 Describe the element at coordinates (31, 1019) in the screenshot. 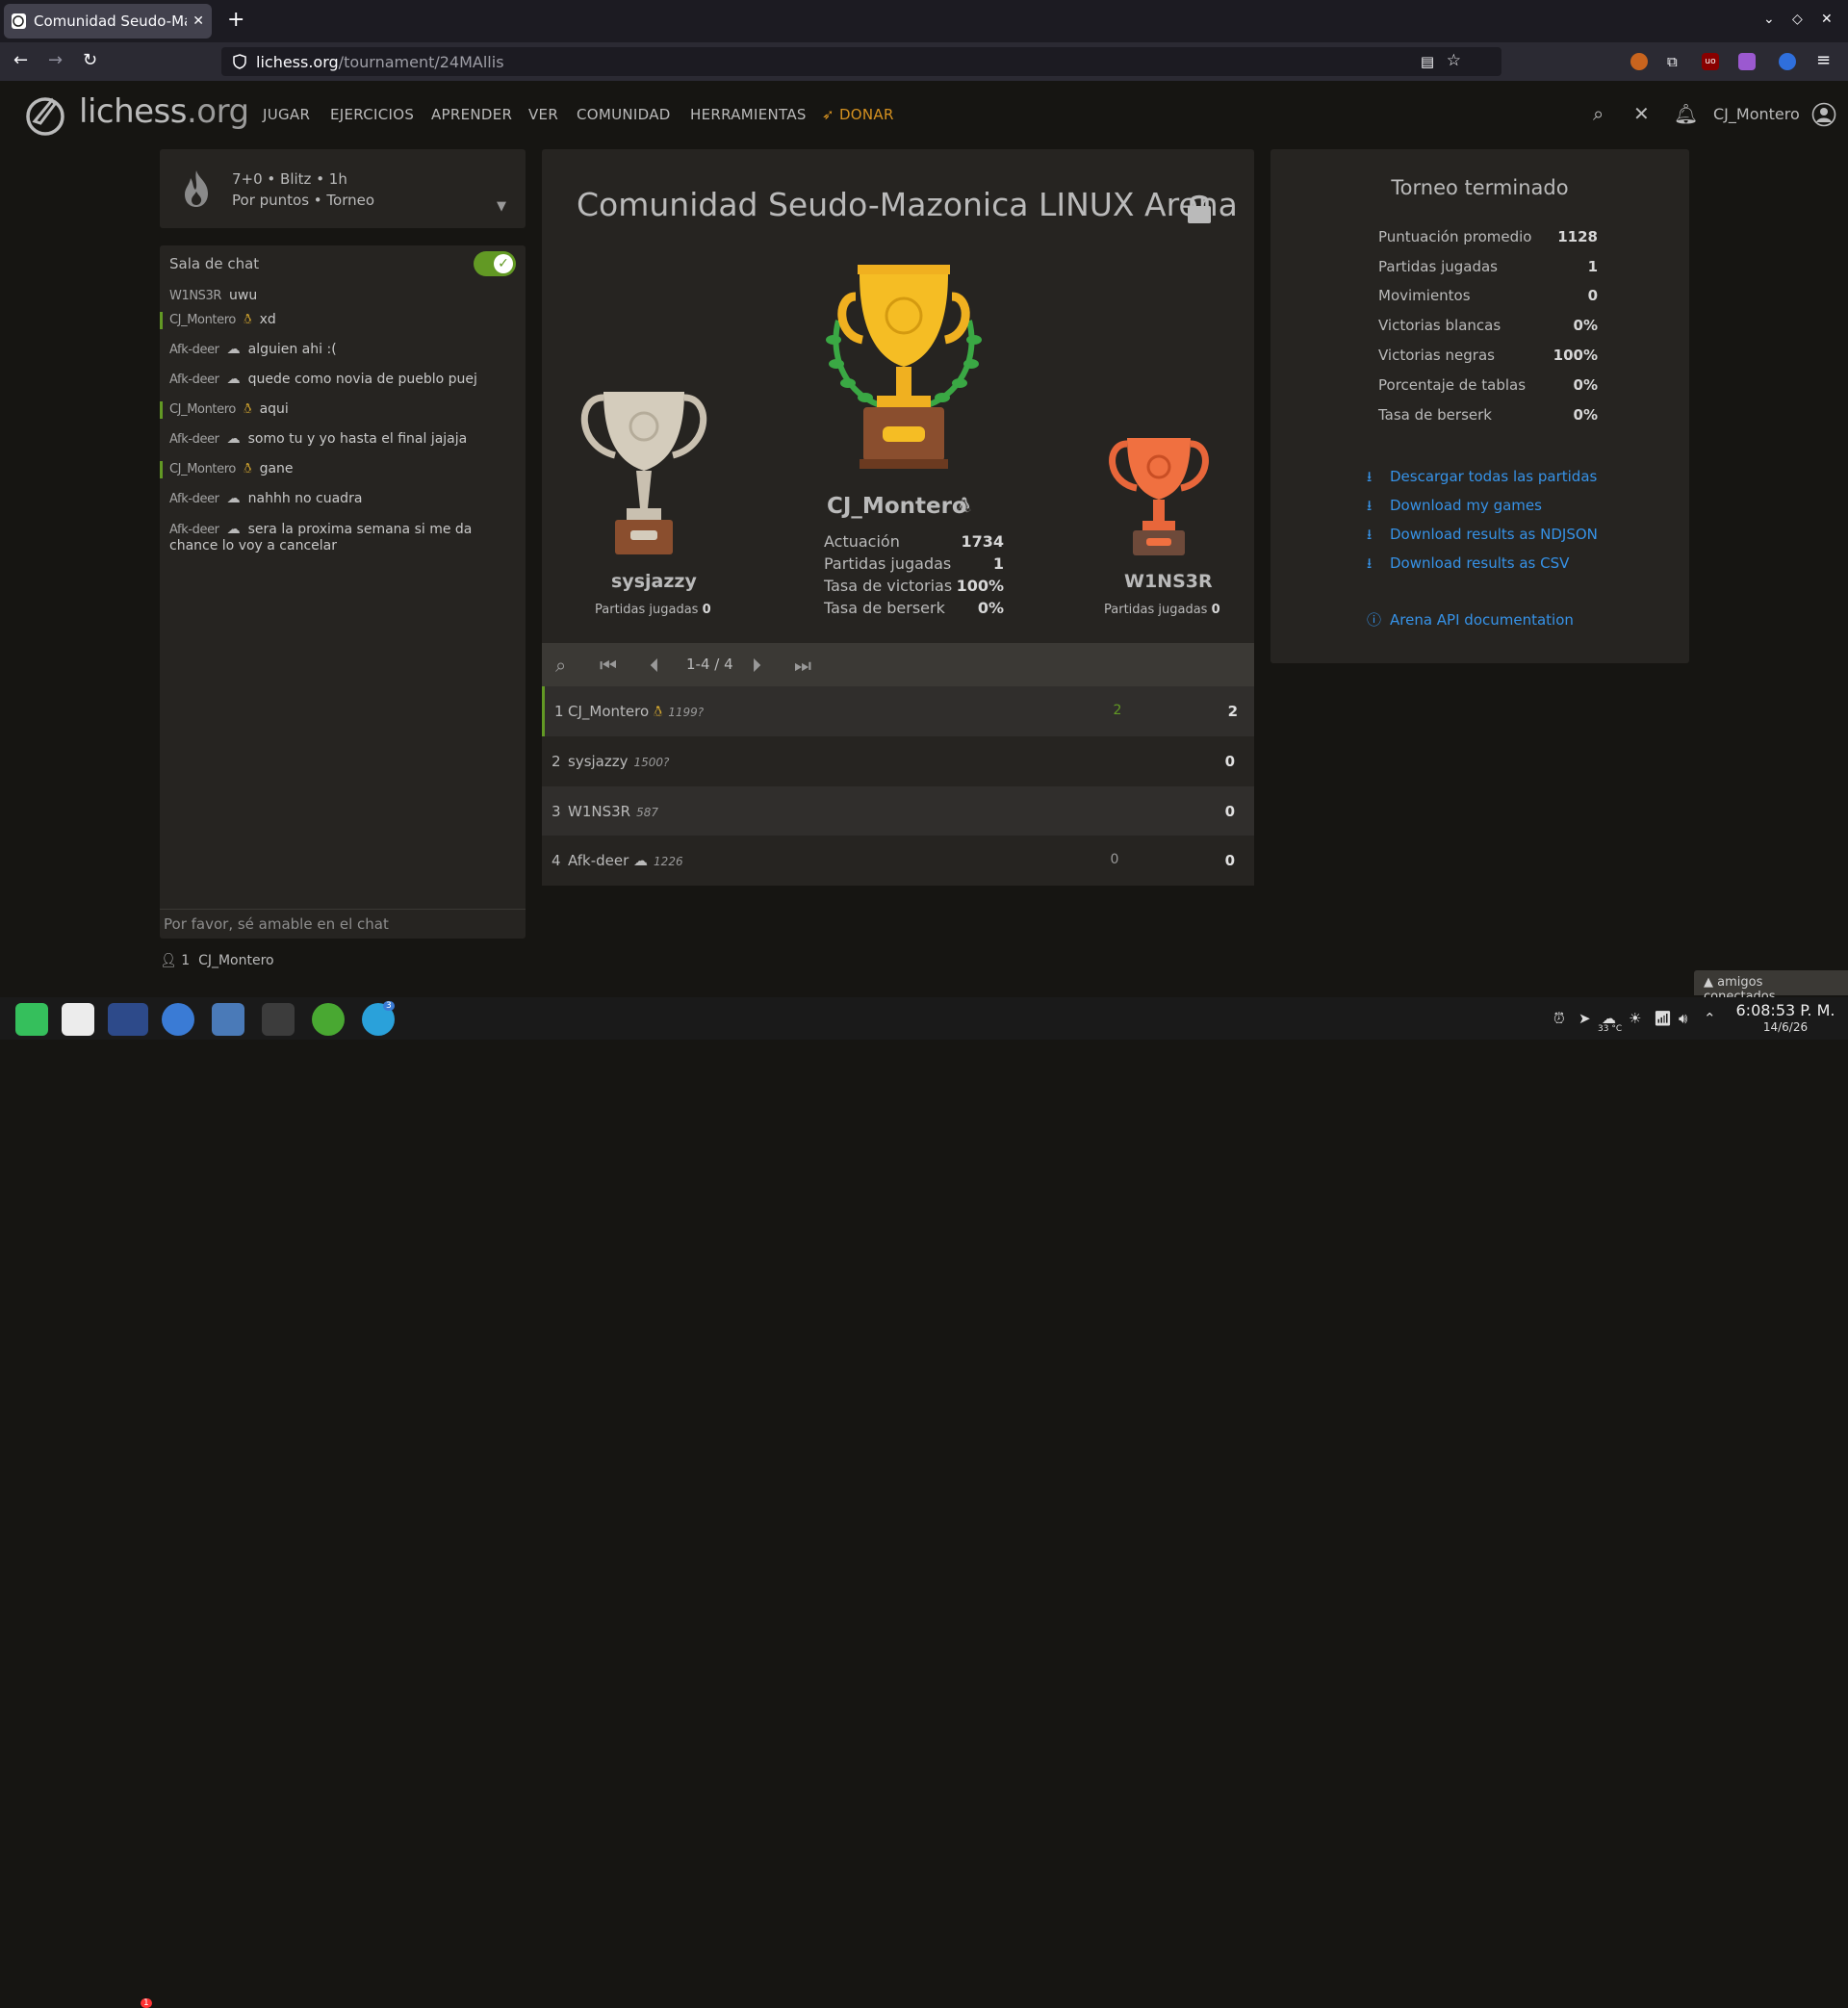

I see `manjaro-menu-icon` at that location.